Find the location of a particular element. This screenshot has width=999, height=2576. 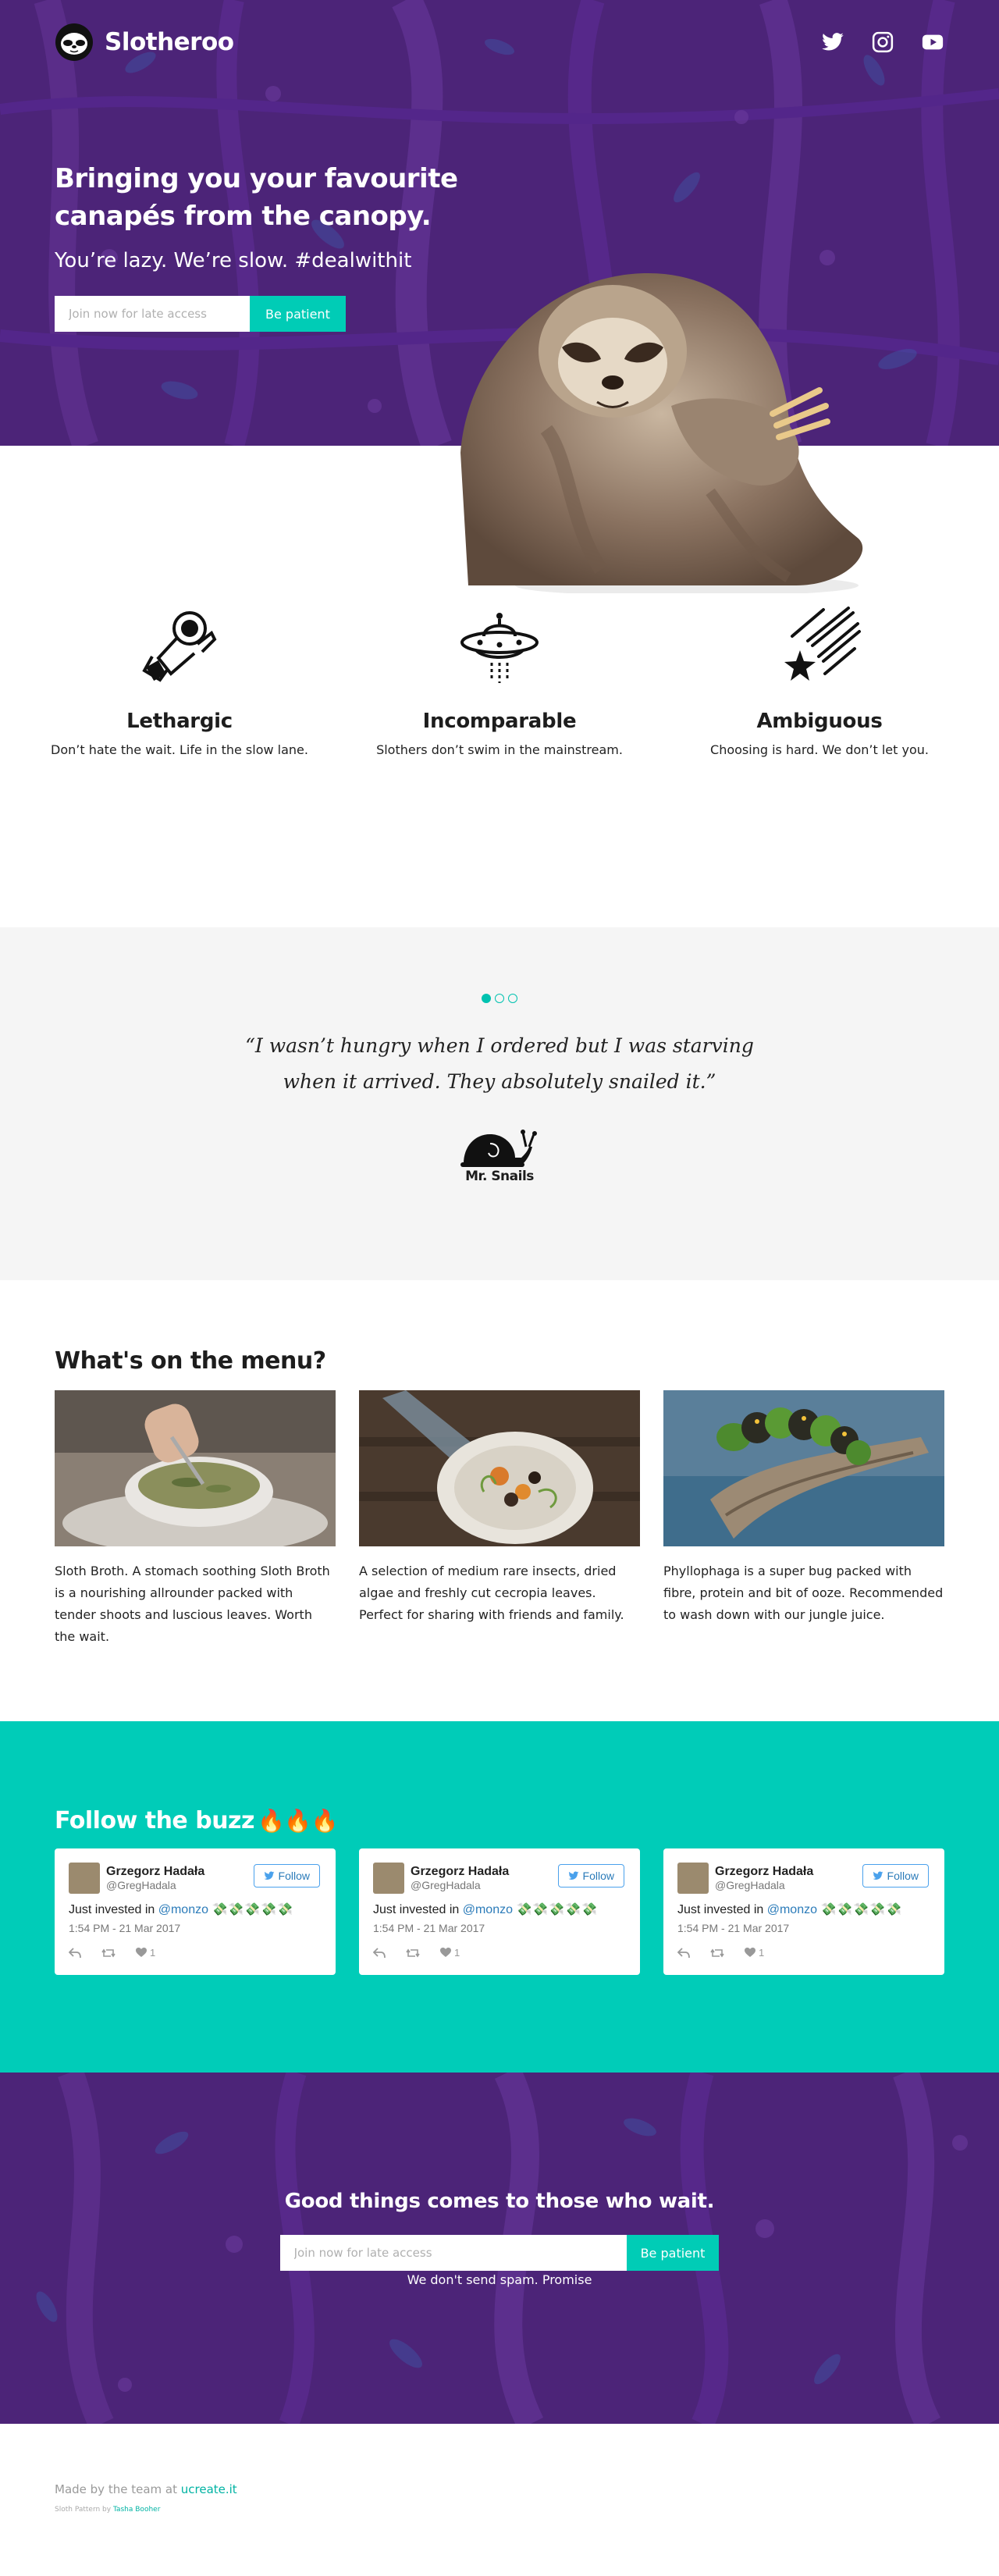

brand: Slotheroo is located at coordinates (144, 42).